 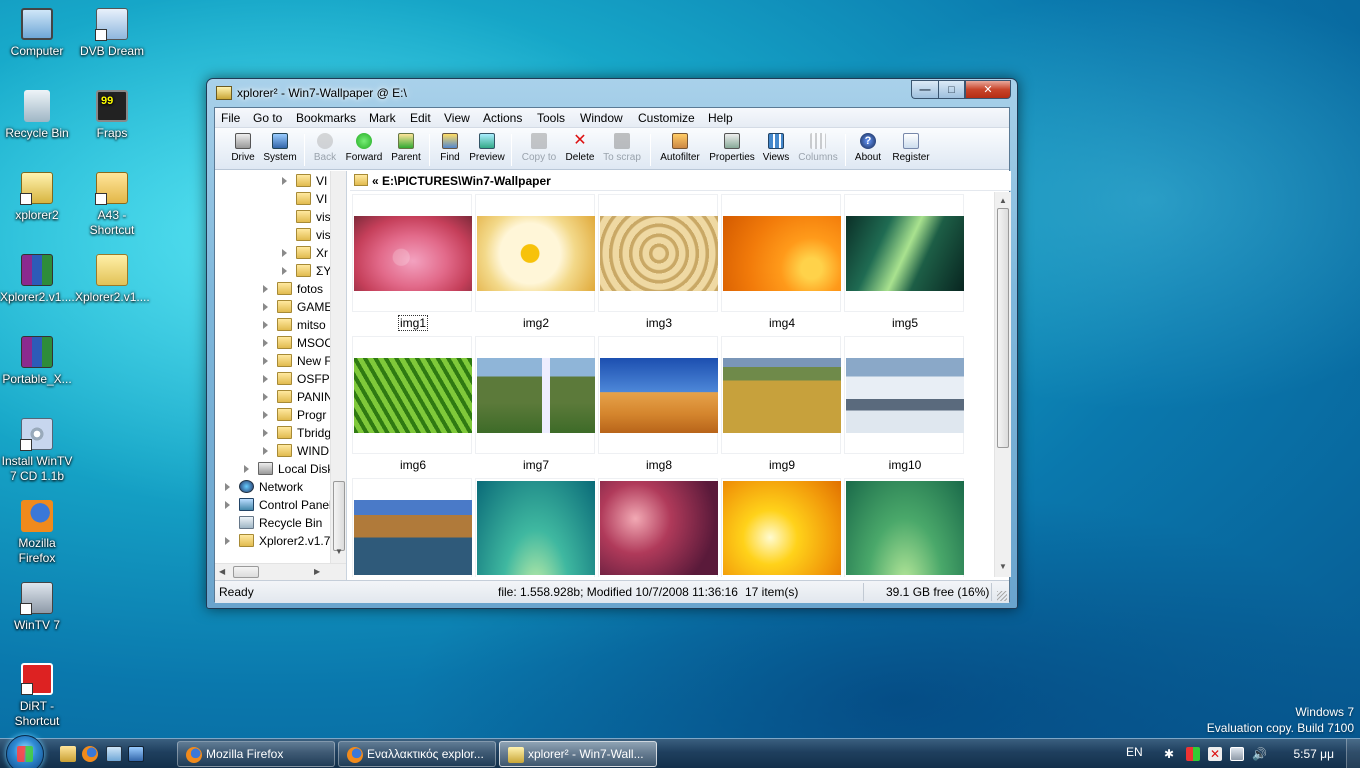 What do you see at coordinates (1171, 754) in the screenshot?
I see `bluetooth-icon: ✱` at bounding box center [1171, 754].